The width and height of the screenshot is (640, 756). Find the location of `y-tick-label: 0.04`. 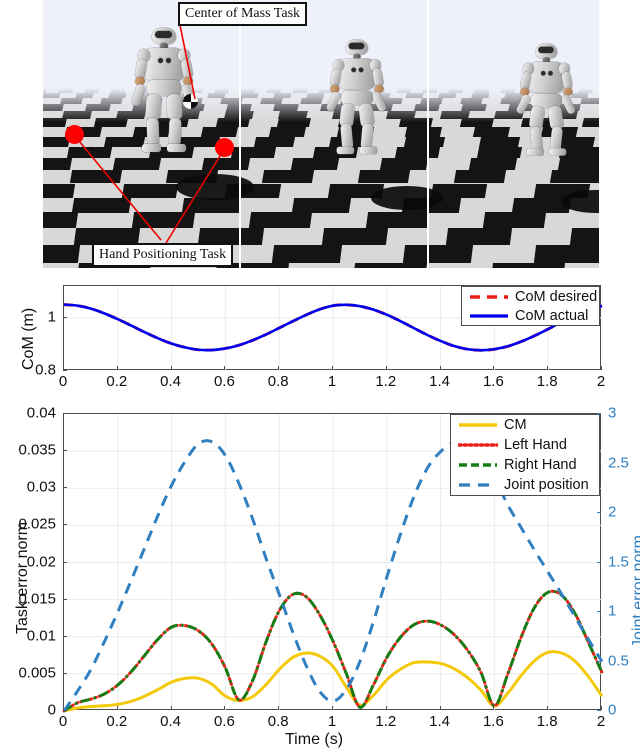

y-tick-label: 0.04 is located at coordinates (41, 413).